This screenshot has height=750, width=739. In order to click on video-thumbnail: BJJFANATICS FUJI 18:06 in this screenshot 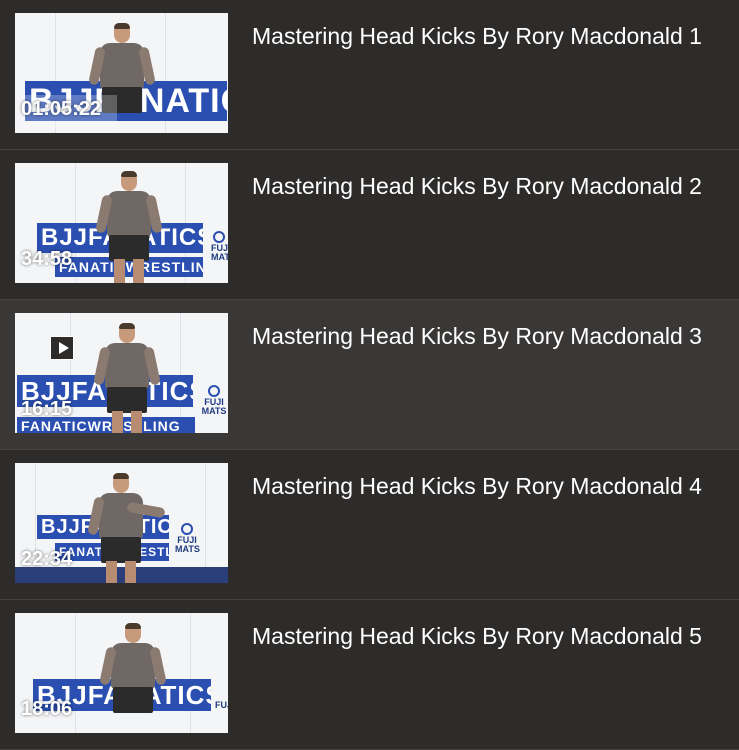, I will do `click(121, 673)`.